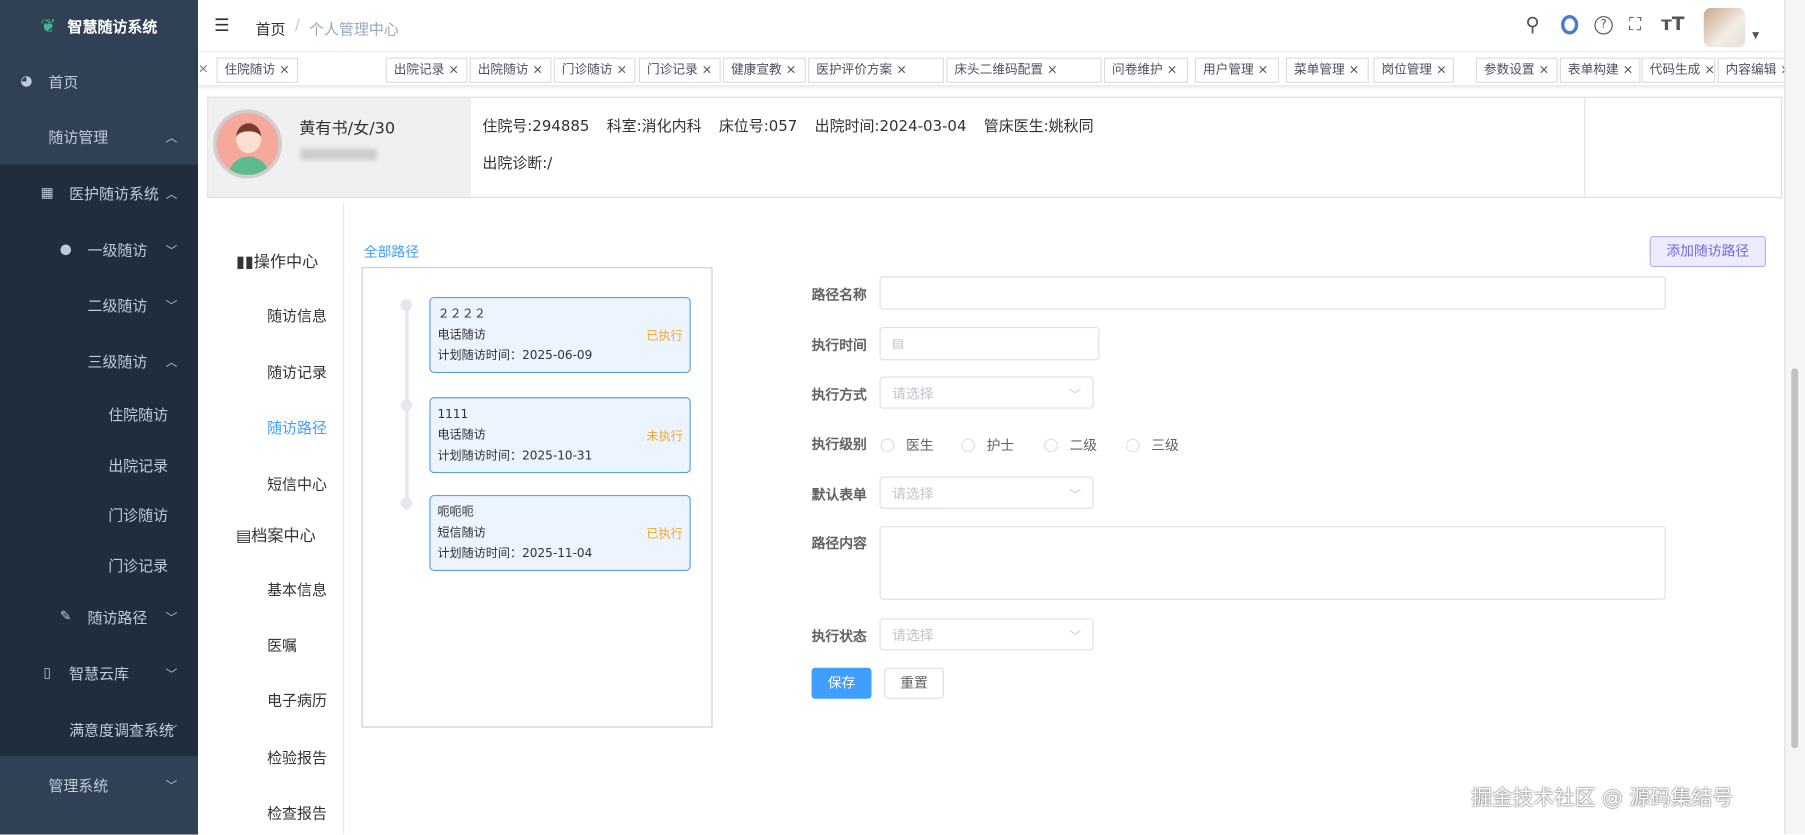 This screenshot has width=1805, height=835. Describe the element at coordinates (1327, 70) in the screenshot. I see `tag-10: 菜单管理 ×` at that location.